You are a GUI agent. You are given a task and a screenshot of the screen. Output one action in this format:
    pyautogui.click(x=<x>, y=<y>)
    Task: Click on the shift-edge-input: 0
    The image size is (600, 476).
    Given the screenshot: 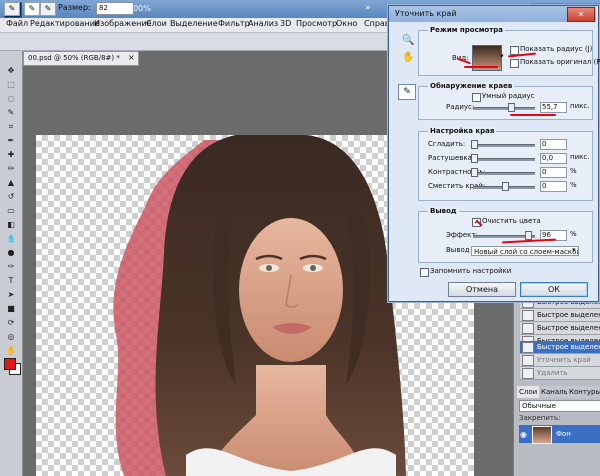 What is the action you would take?
    pyautogui.click(x=553, y=186)
    